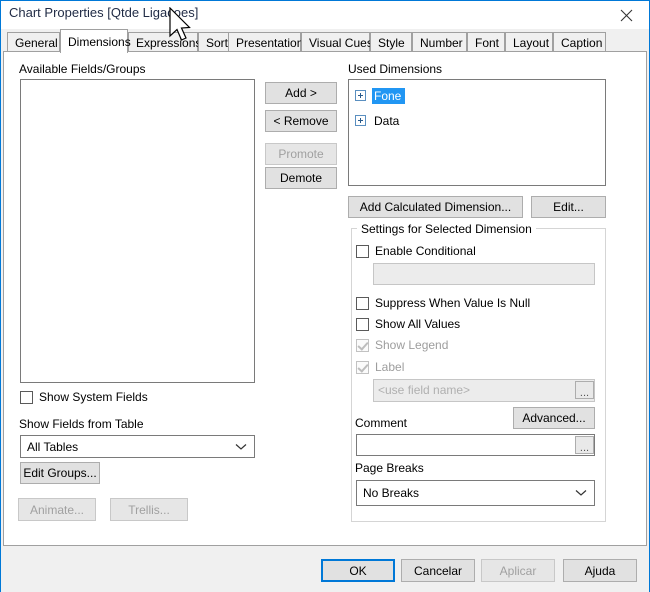 Image resolution: width=650 pixels, height=592 pixels. I want to click on conditional-expression-input, so click(484, 274).